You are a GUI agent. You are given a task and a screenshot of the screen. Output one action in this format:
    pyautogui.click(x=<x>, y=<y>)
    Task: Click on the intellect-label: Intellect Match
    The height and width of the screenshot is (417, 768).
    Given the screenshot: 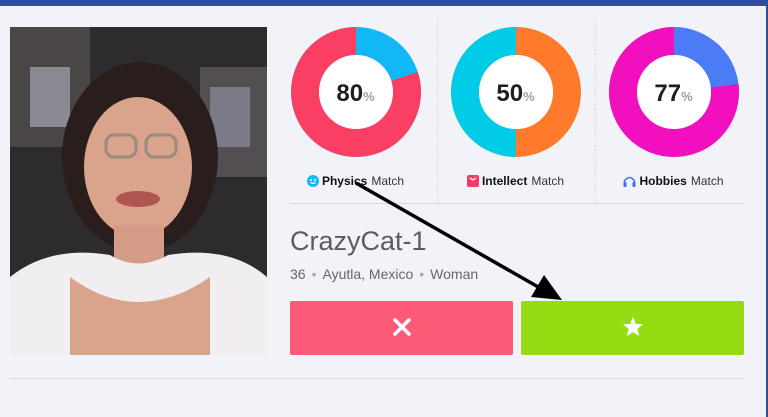 What is the action you would take?
    pyautogui.click(x=515, y=182)
    